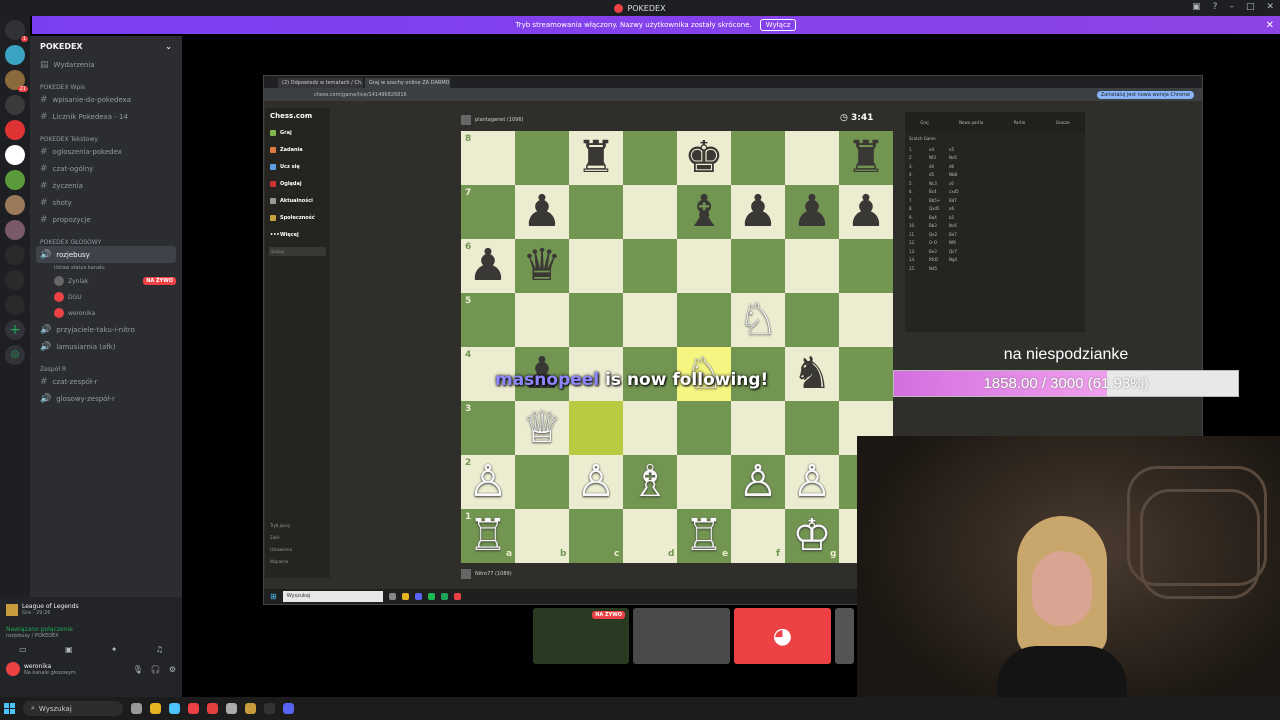 The image size is (1280, 720). Describe the element at coordinates (106, 329) in the screenshot. I see `channel-item: 🔊 przyjaciele-taku-i-nitro` at that location.